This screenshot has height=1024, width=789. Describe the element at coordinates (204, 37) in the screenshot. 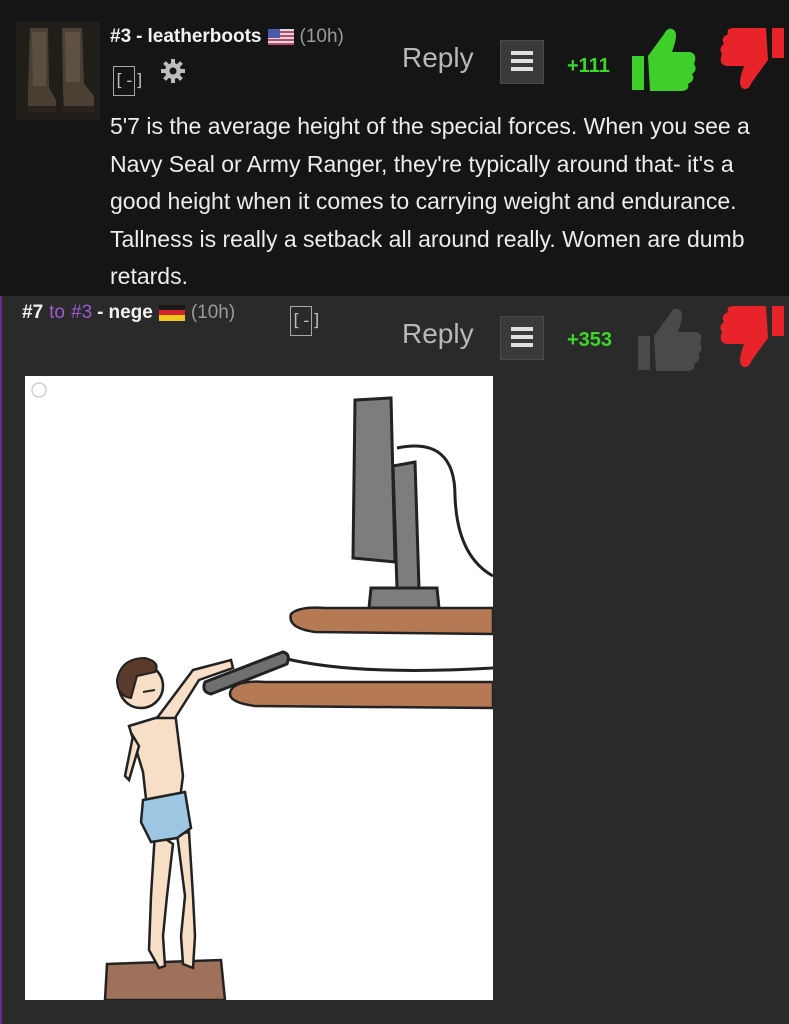

I see `username: leatherboots` at that location.